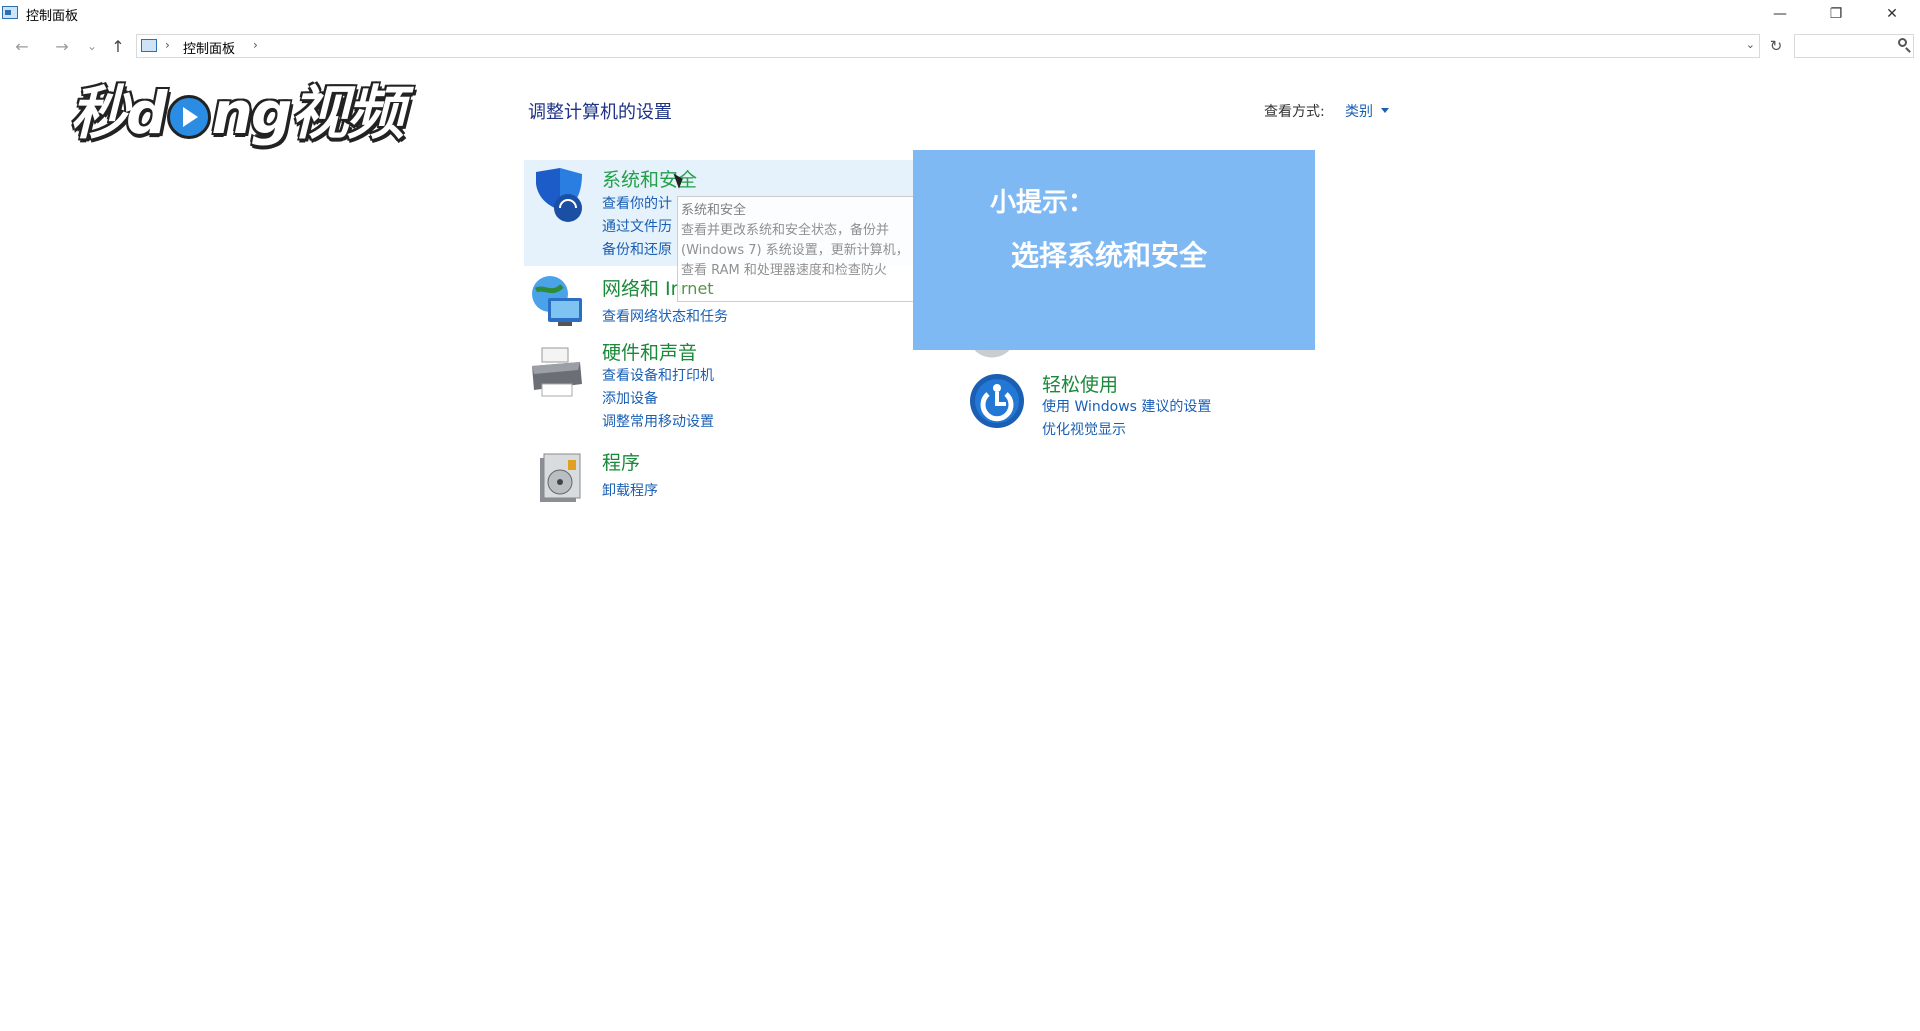 This screenshot has width=1920, height=1031. I want to click on programs-icon, so click(561, 479).